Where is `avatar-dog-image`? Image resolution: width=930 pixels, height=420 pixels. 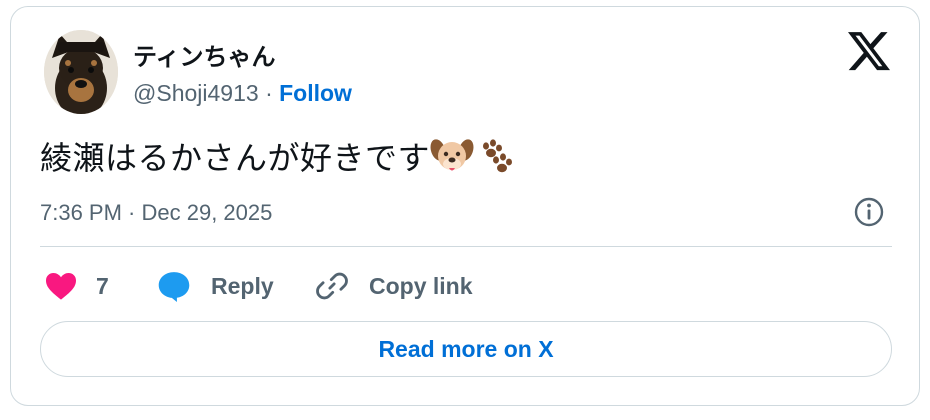
avatar-dog-image is located at coordinates (81, 72).